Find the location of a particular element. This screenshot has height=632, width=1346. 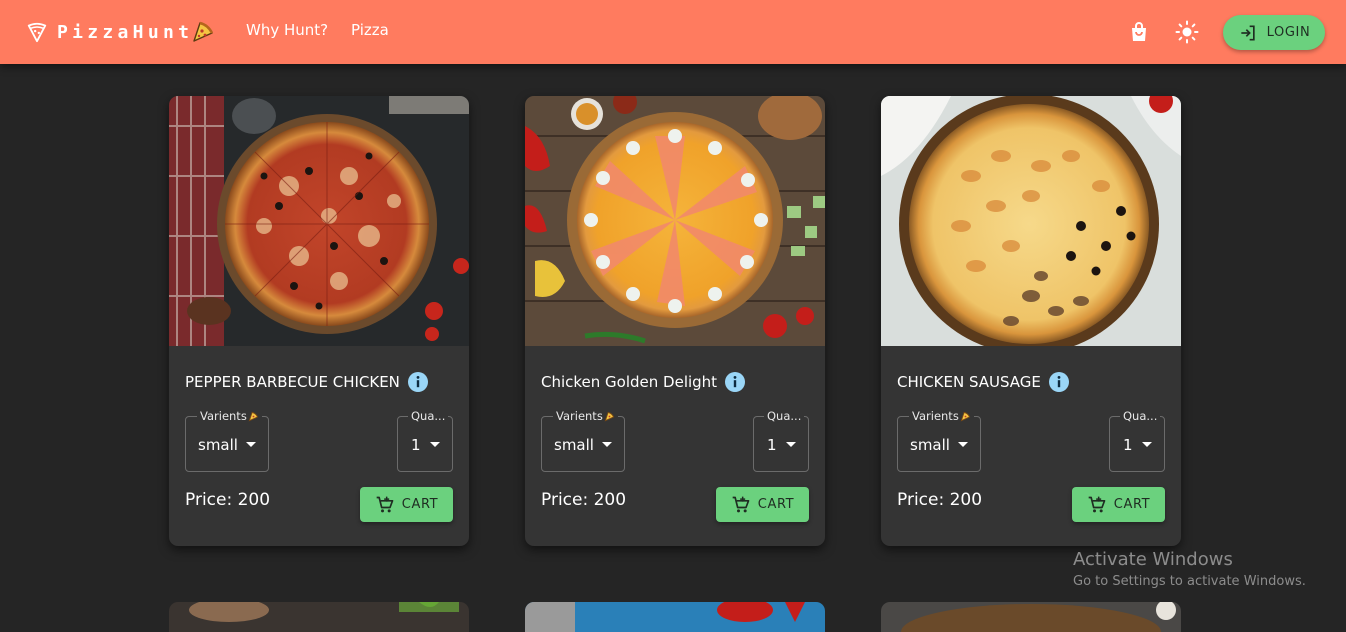

shopping-bag-icon is located at coordinates (1139, 32).